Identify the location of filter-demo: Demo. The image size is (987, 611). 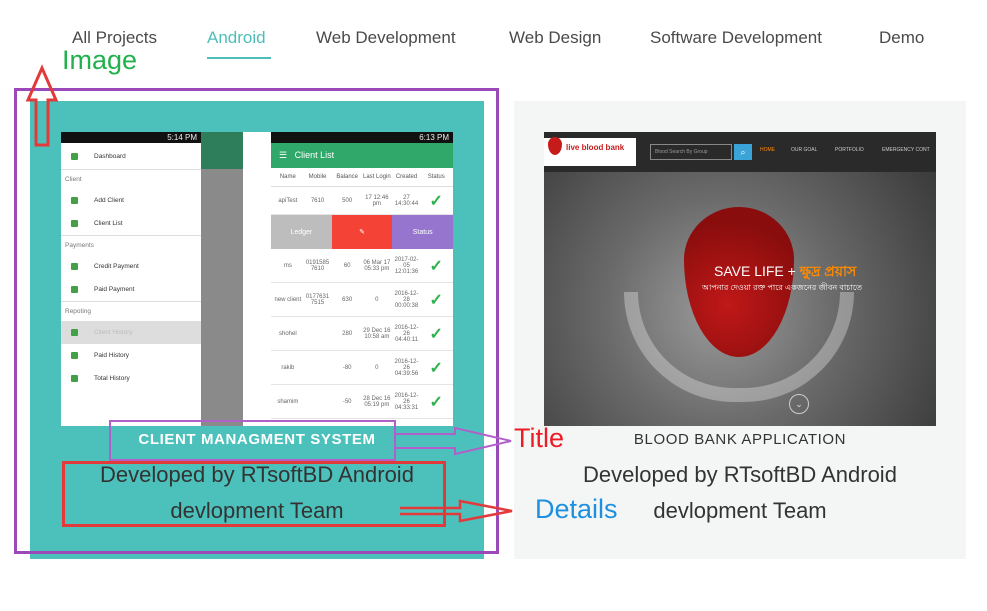
(901, 38).